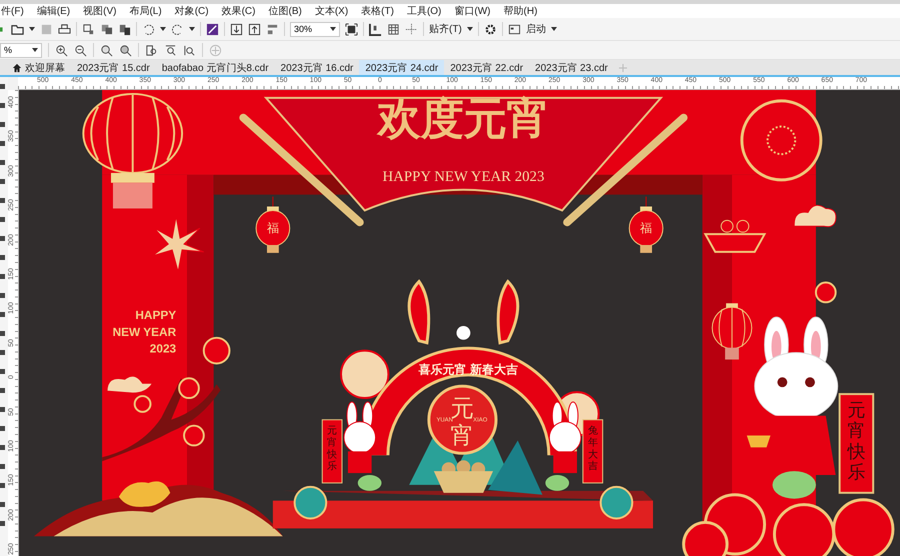  Describe the element at coordinates (17, 67) in the screenshot. I see `home-icon` at that location.